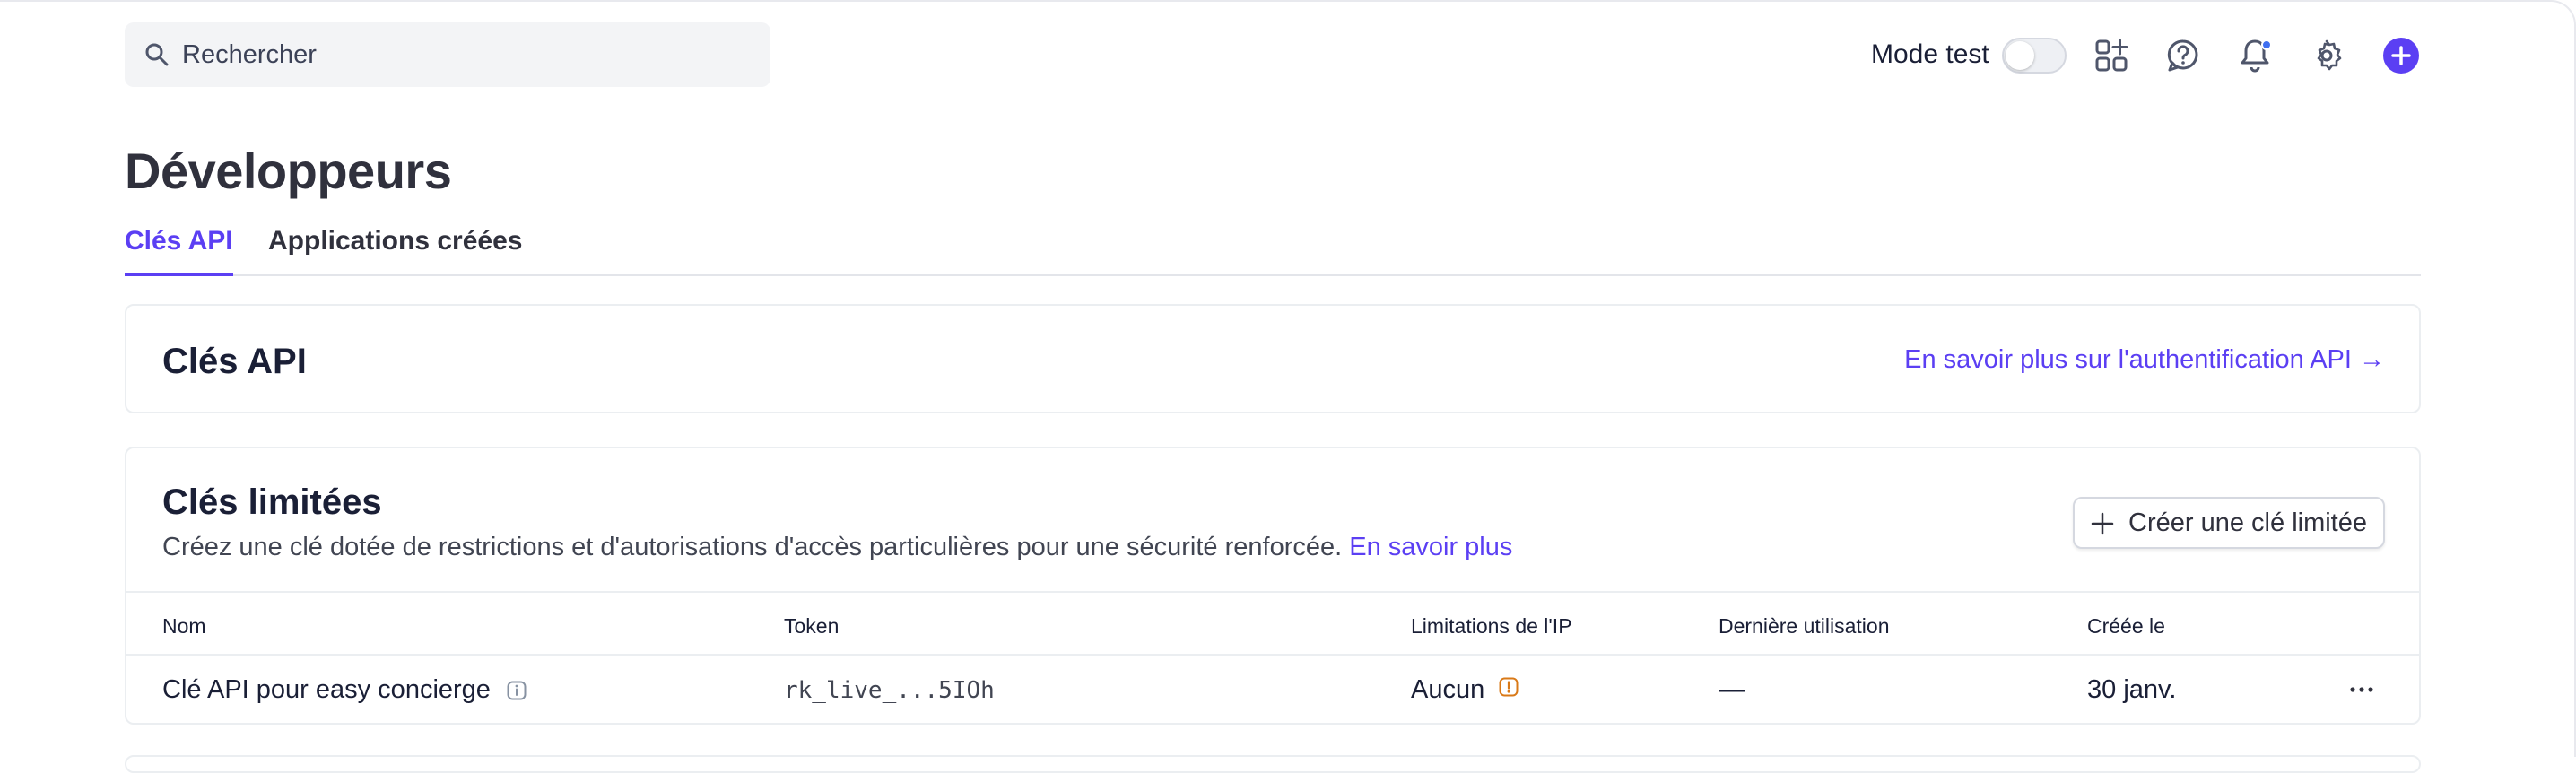 Image resolution: width=2576 pixels, height=773 pixels. What do you see at coordinates (1509, 687) in the screenshot?
I see `warning-icon` at bounding box center [1509, 687].